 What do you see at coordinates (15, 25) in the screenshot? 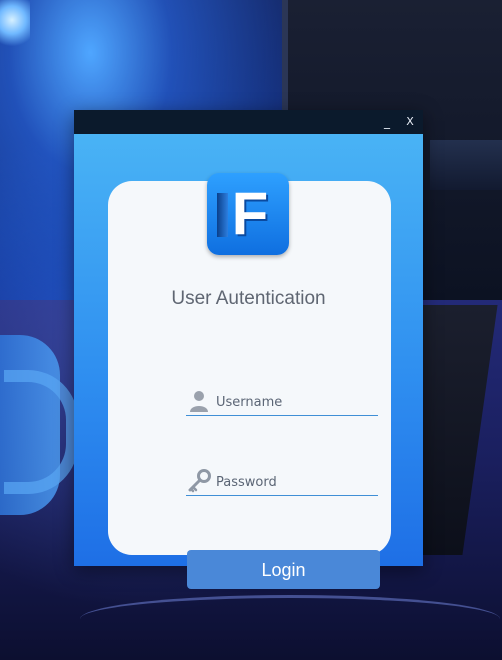
I see `background-light` at bounding box center [15, 25].